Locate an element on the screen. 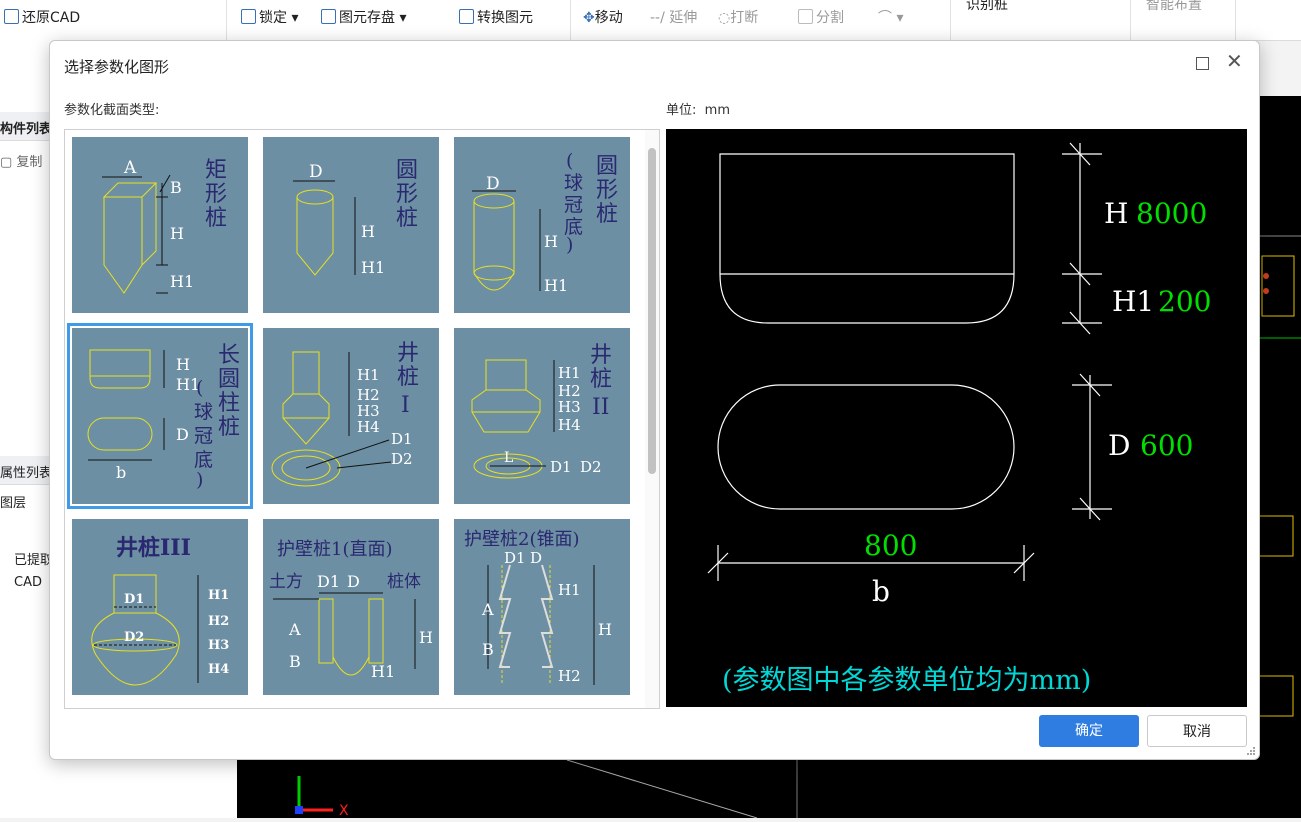  well-pile-1-diagram: H1 H2 H3 H4 D1 D2 井 桩 I is located at coordinates (345, 414).